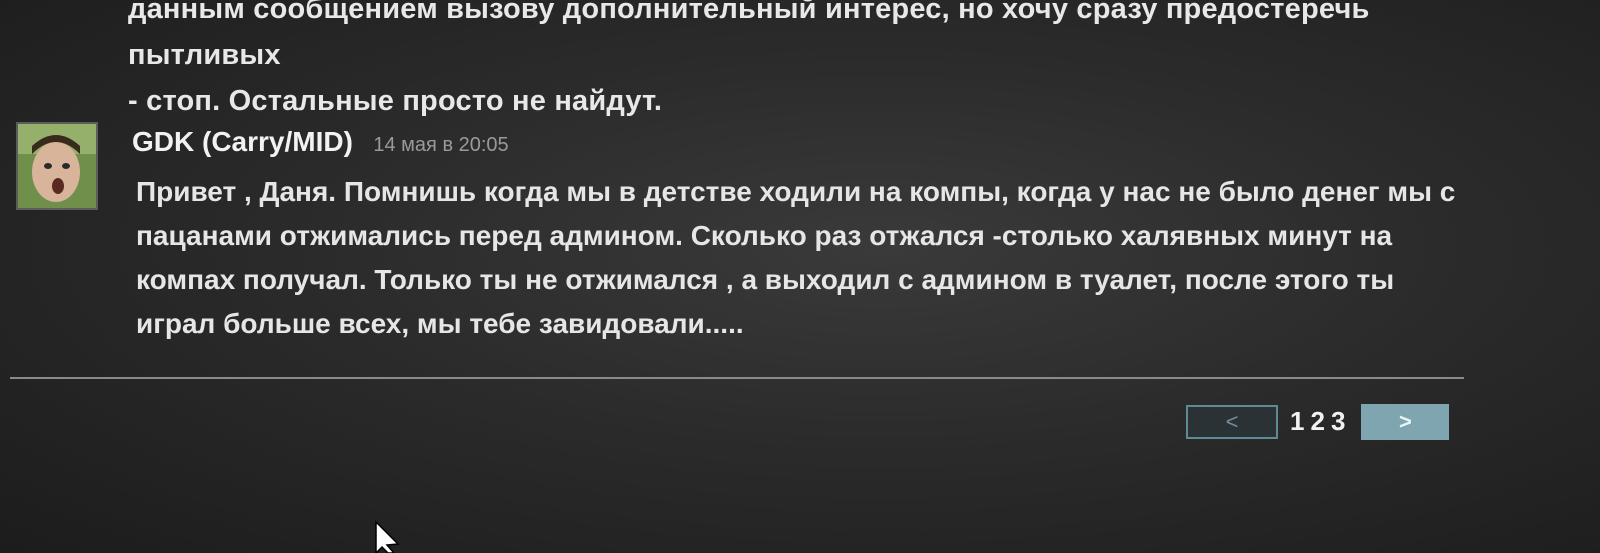  I want to click on author-name: GDK (Carry/MID), so click(242, 141).